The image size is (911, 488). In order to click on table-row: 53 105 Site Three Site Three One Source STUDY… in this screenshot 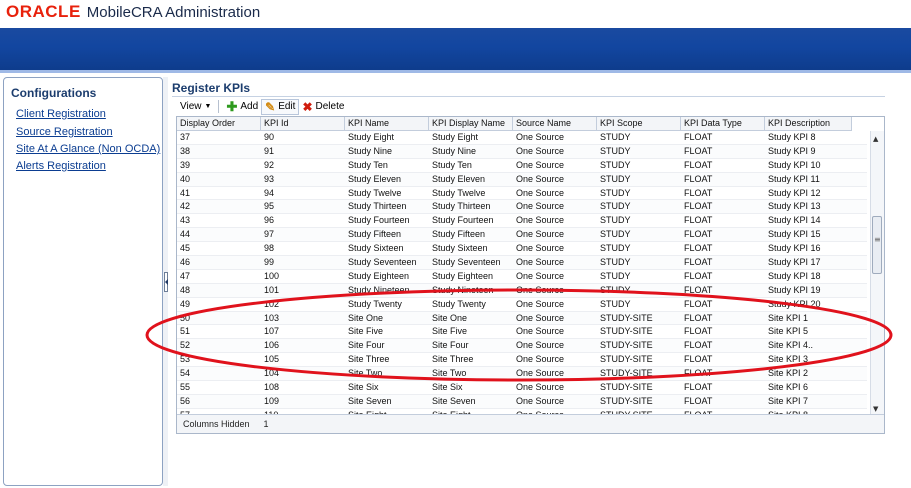, I will do `click(522, 360)`.